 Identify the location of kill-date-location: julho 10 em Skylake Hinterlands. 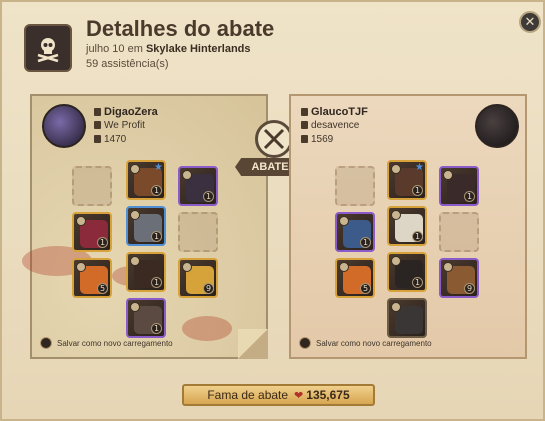
(168, 49).